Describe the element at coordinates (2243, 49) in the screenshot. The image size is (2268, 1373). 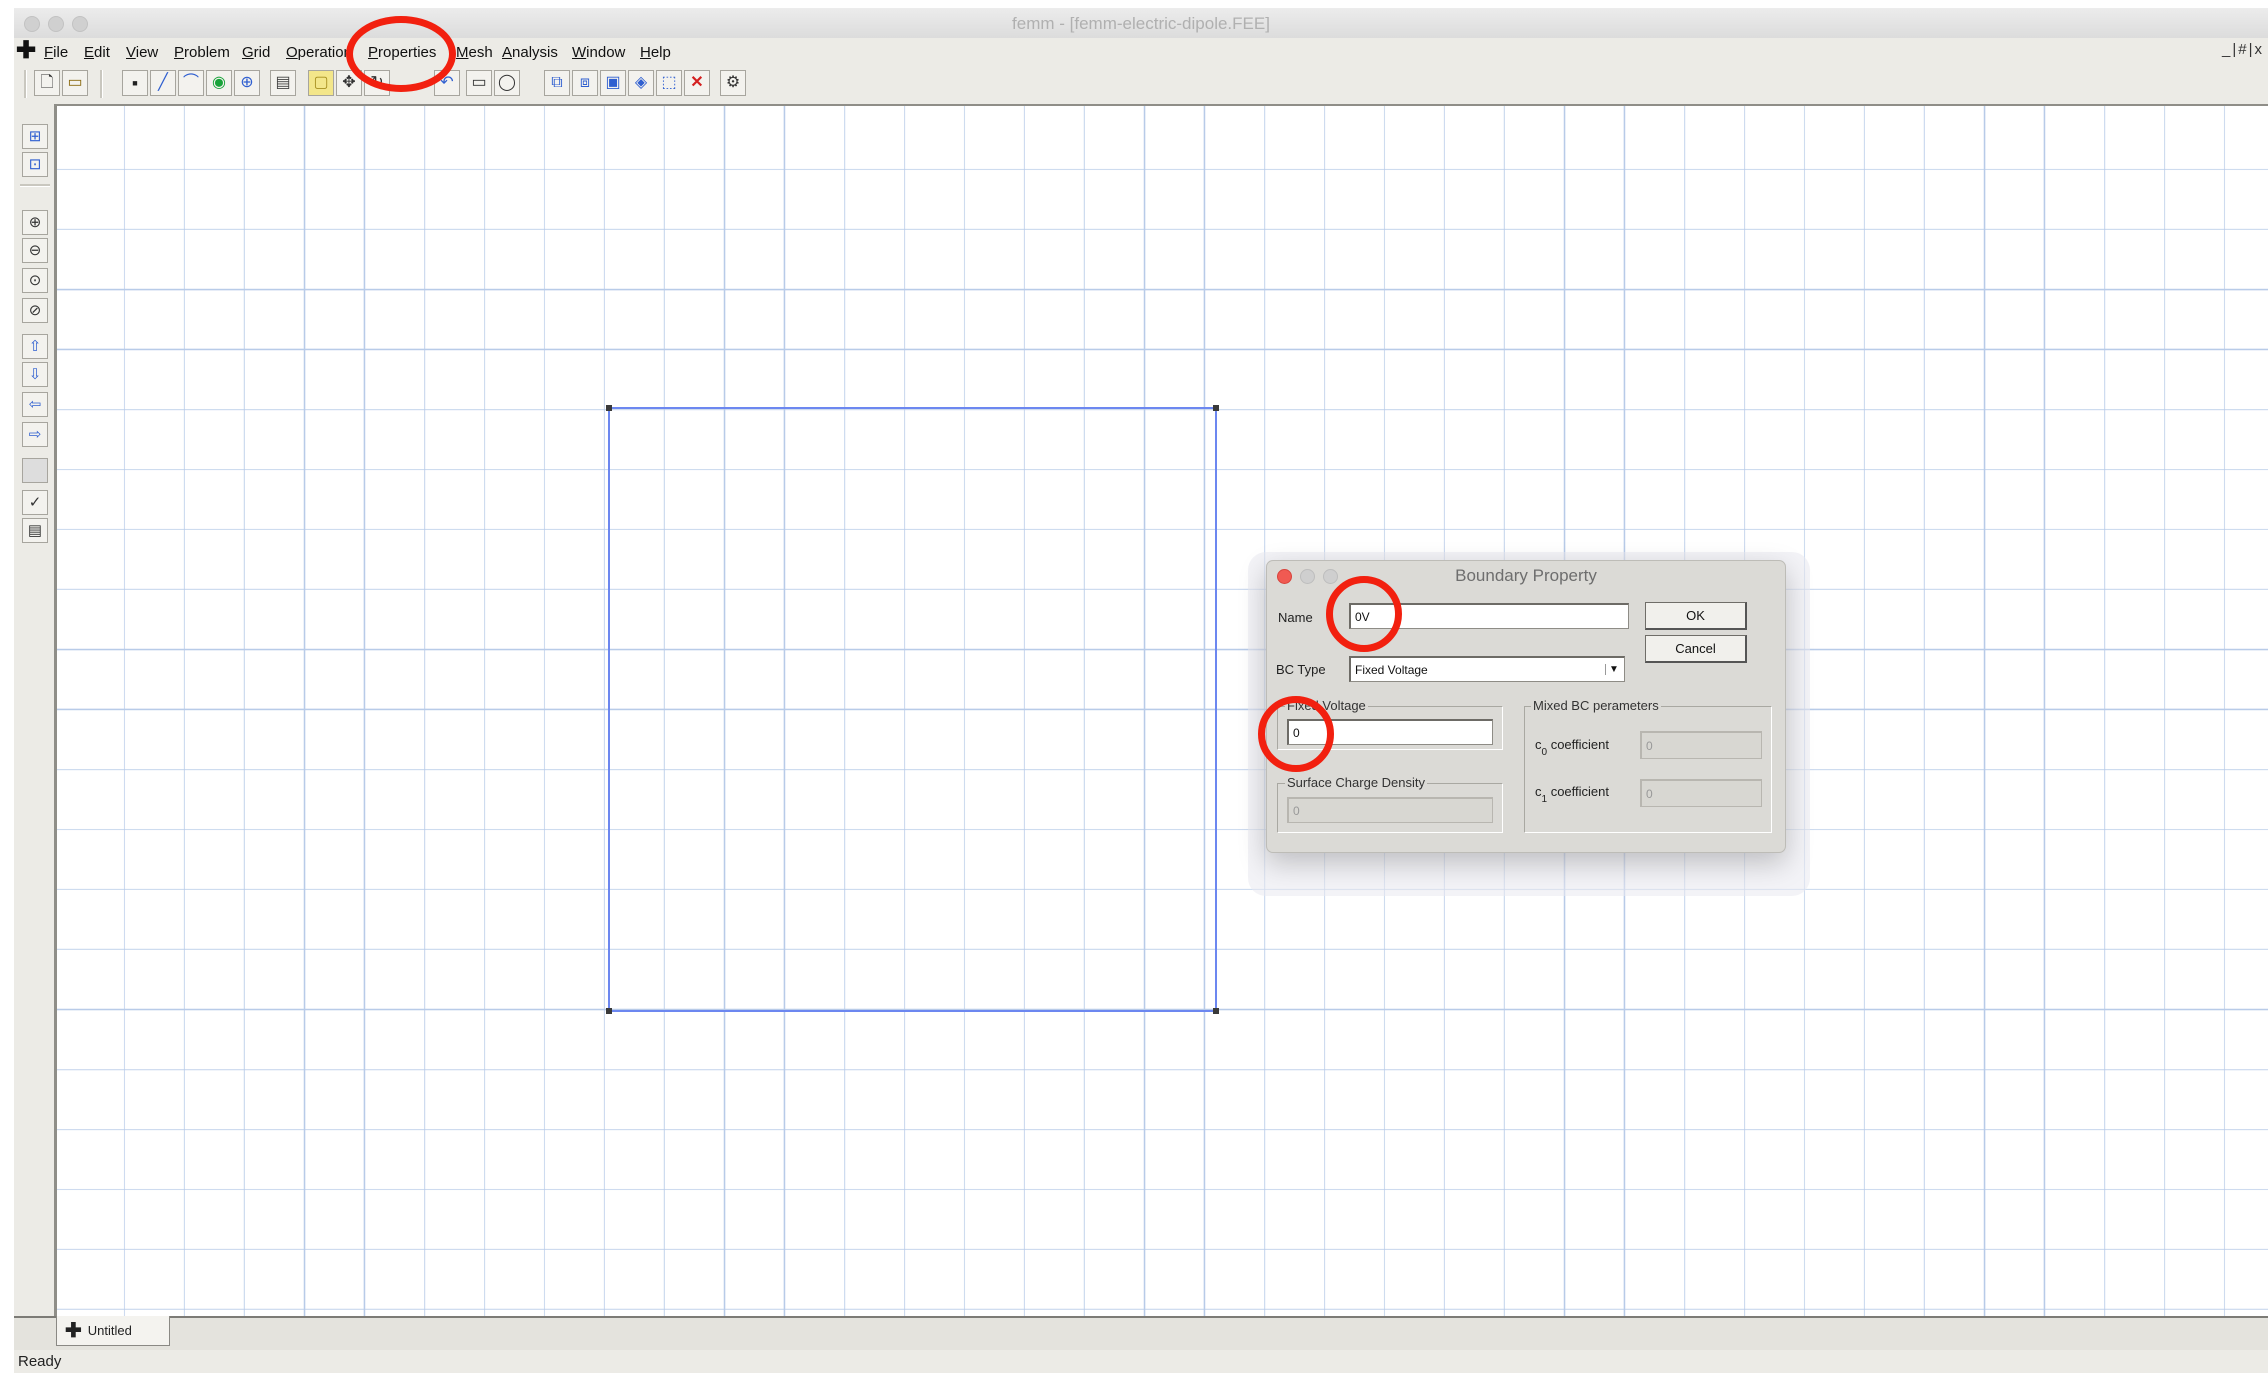
I see `mdi-window-controls: _|#|x` at that location.